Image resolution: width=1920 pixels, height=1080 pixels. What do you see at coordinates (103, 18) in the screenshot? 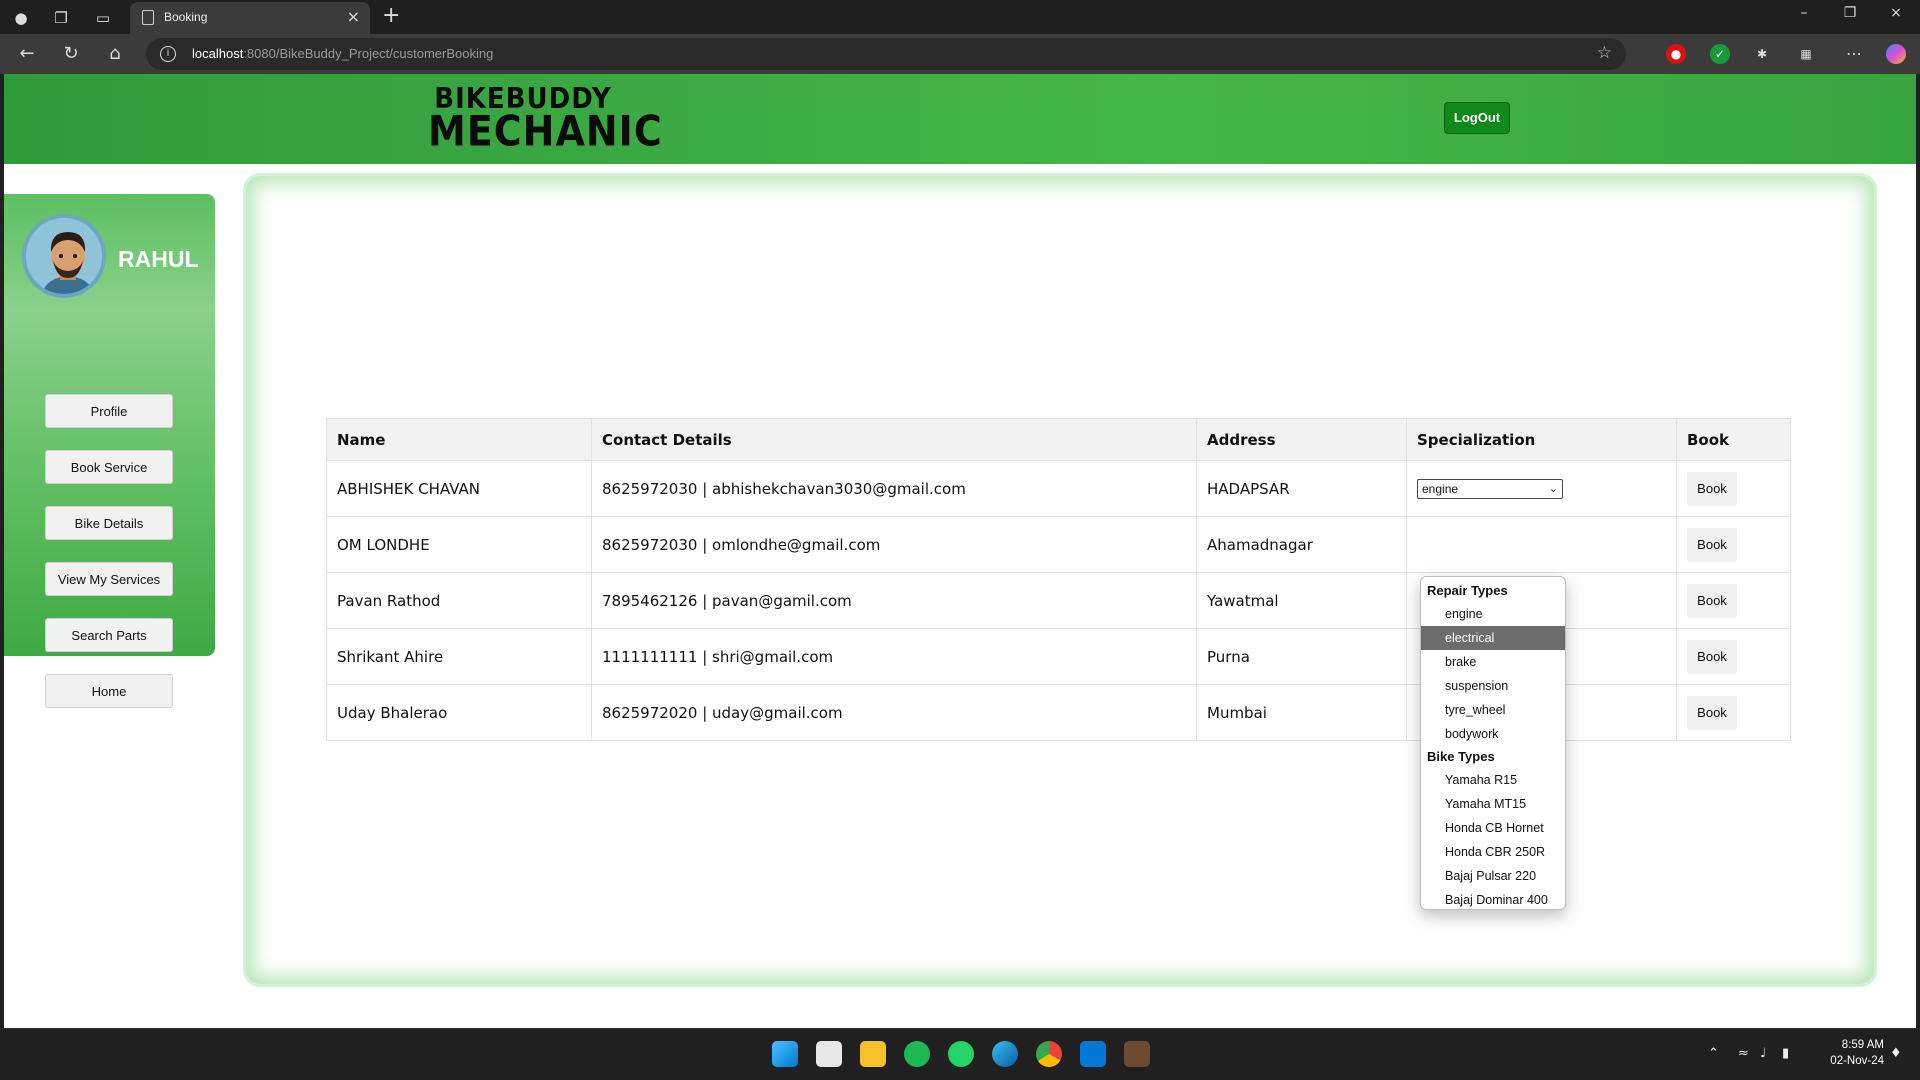
I see `tab-actions-icon: ▭` at bounding box center [103, 18].